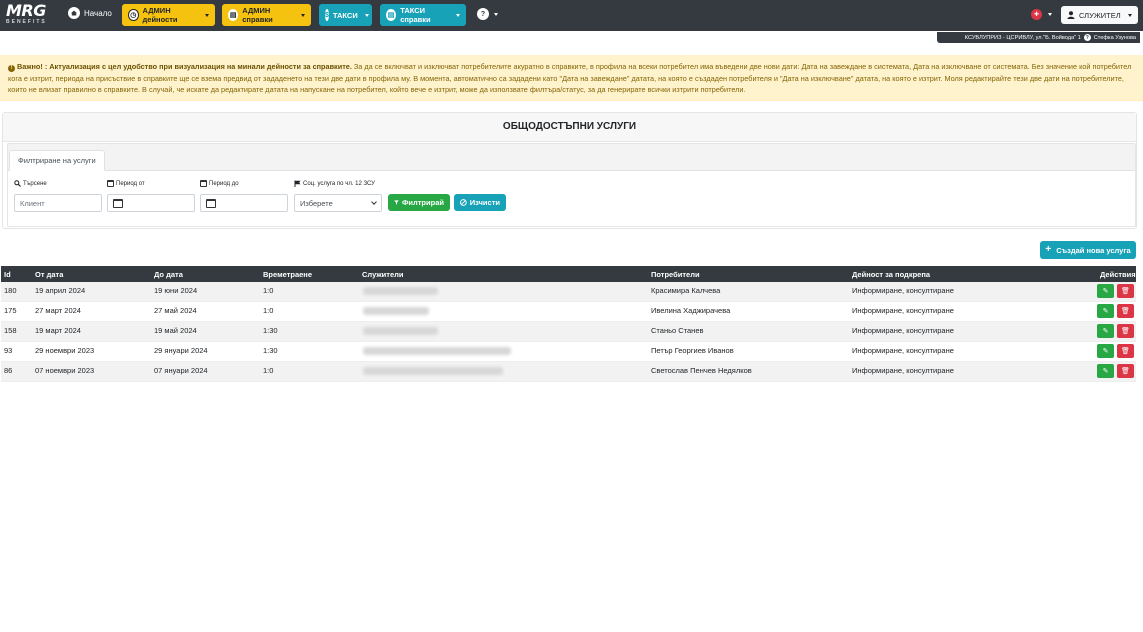  Describe the element at coordinates (675, 274) in the screenshot. I see `col-clients: Потребители` at that location.